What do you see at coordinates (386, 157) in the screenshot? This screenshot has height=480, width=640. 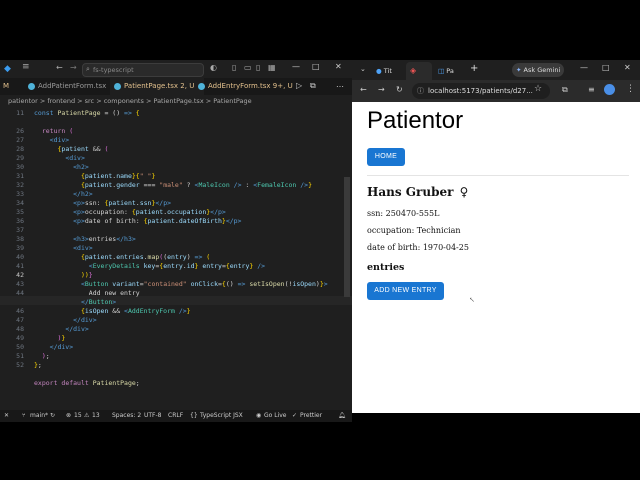 I see `home-button: HOME` at bounding box center [386, 157].